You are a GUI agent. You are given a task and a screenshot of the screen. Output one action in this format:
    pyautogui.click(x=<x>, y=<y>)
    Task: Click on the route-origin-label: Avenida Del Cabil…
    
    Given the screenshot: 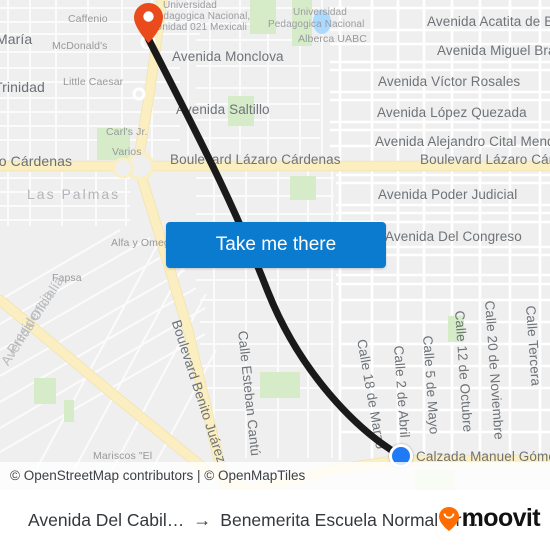 What is the action you would take?
    pyautogui.click(x=106, y=519)
    